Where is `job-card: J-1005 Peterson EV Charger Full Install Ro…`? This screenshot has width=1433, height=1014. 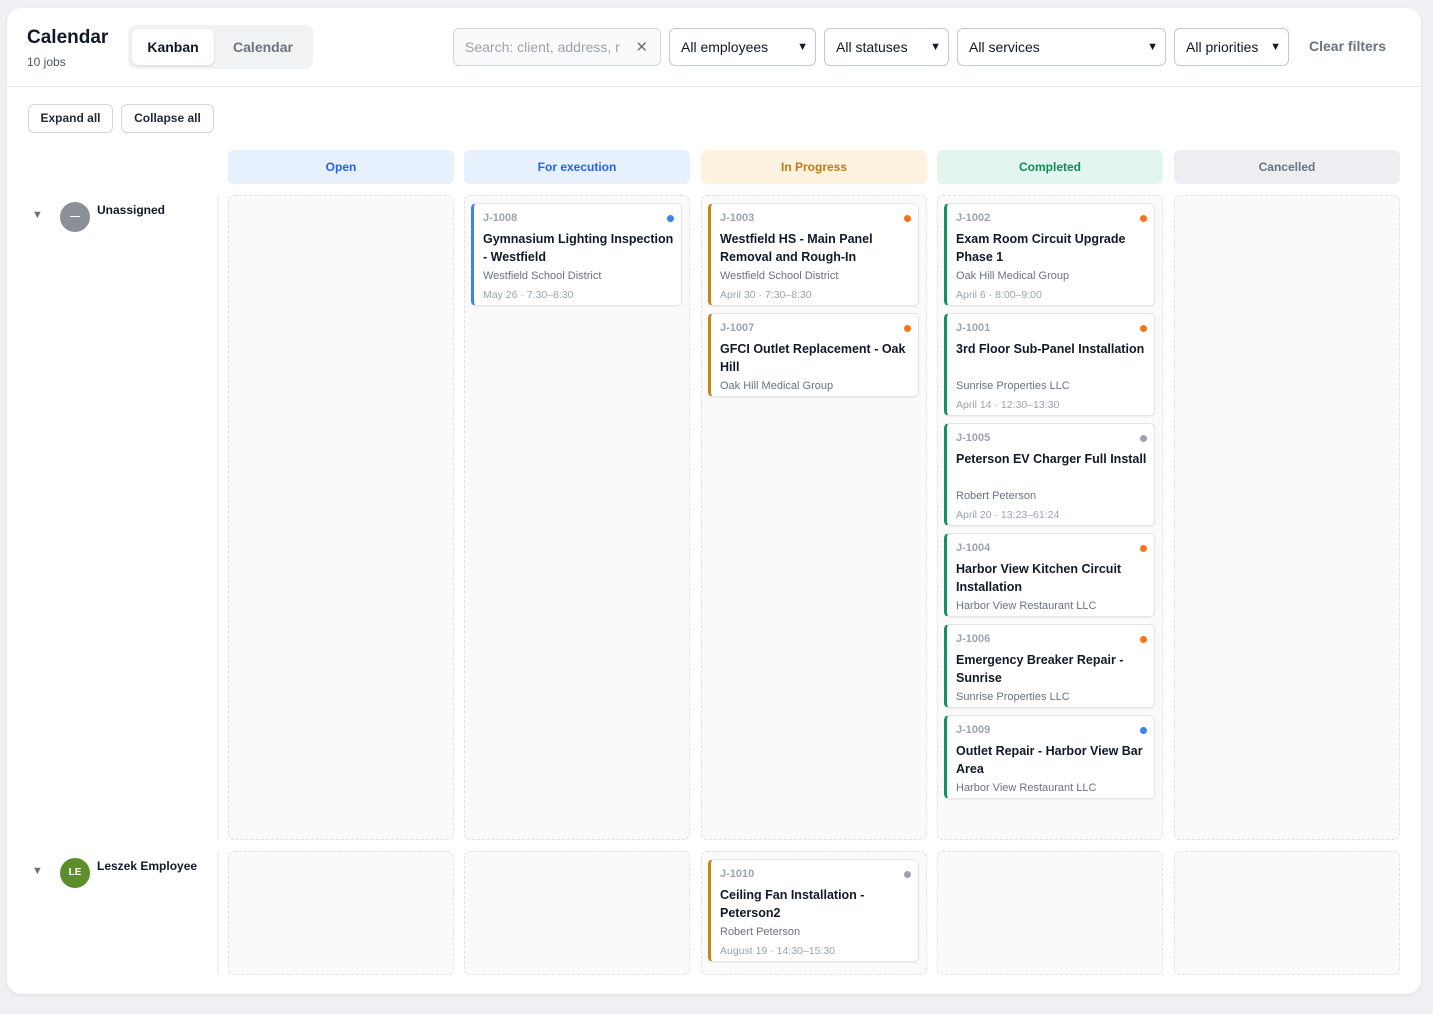
job-card: J-1005 Peterson EV Charger Full Install Ro… is located at coordinates (1049, 474).